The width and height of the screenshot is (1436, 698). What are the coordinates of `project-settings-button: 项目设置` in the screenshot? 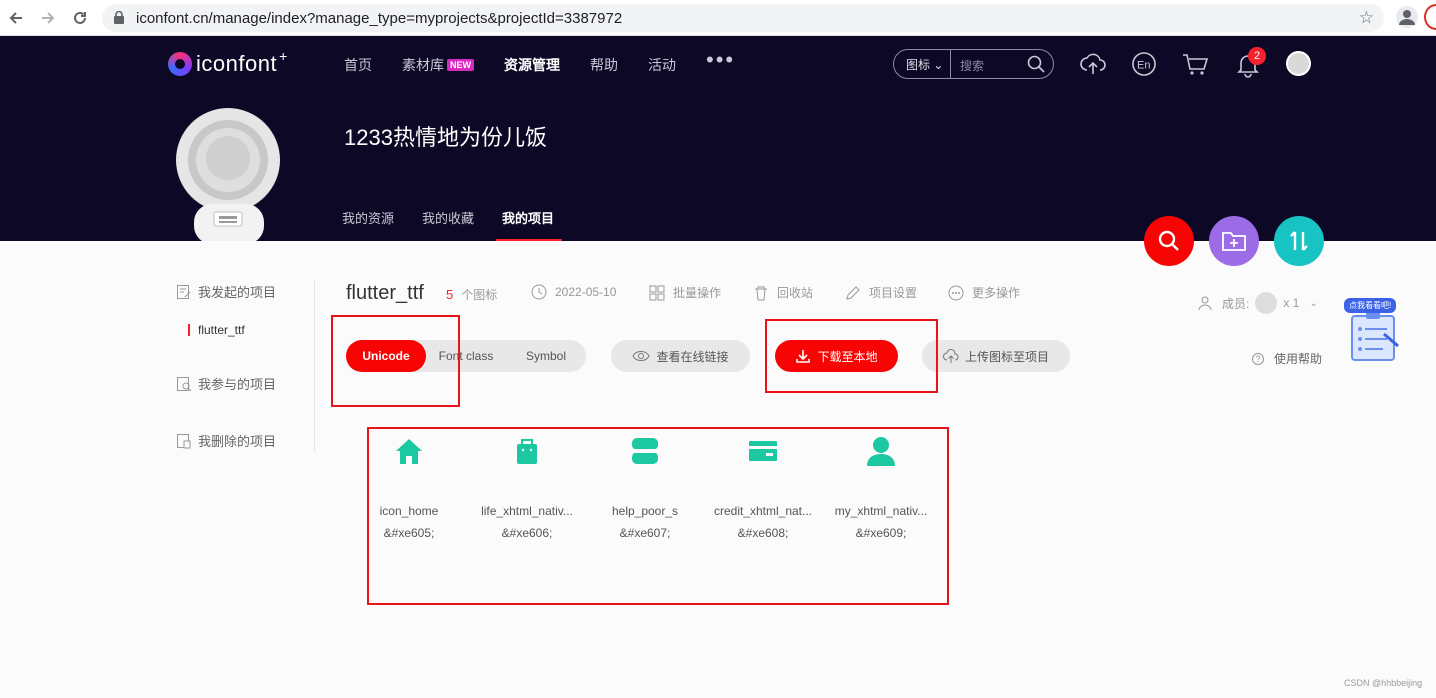 It's located at (881, 292).